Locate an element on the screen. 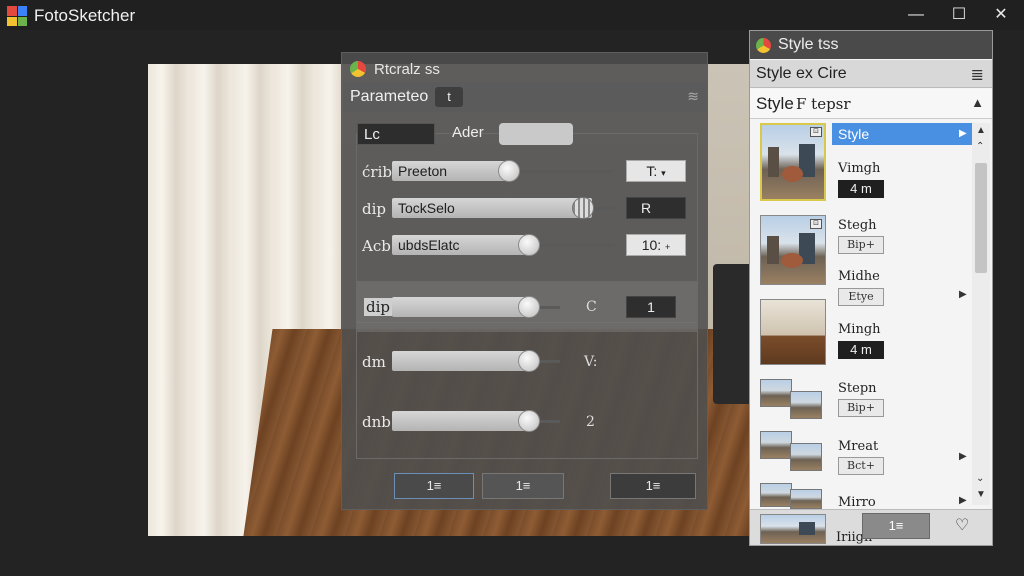  style-item-name: Mirro is located at coordinates (857, 502).